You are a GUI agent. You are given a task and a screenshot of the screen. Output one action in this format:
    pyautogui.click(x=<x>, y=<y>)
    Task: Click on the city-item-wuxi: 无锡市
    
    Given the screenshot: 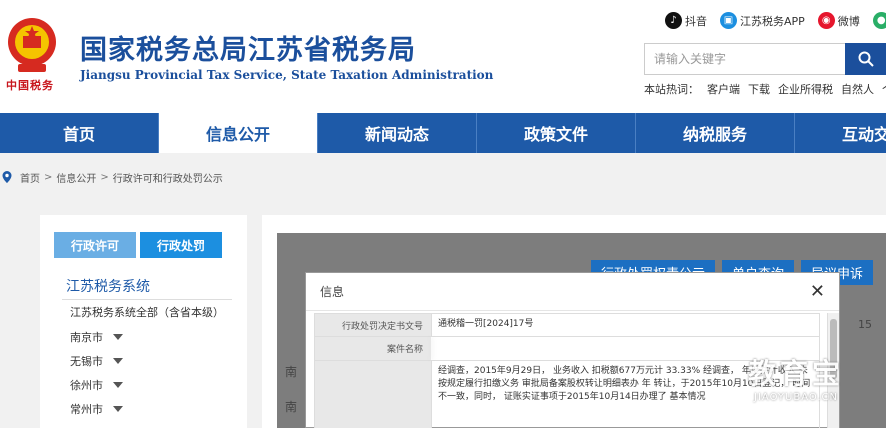 What is the action you would take?
    pyautogui.click(x=96, y=361)
    